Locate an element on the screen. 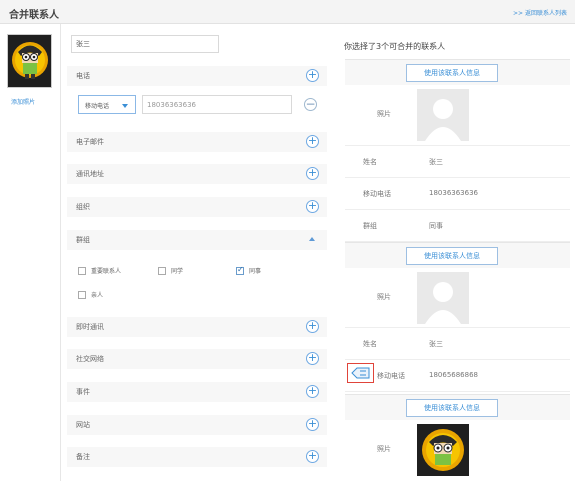  remove-phone-minus-icon: − is located at coordinates (310, 104).